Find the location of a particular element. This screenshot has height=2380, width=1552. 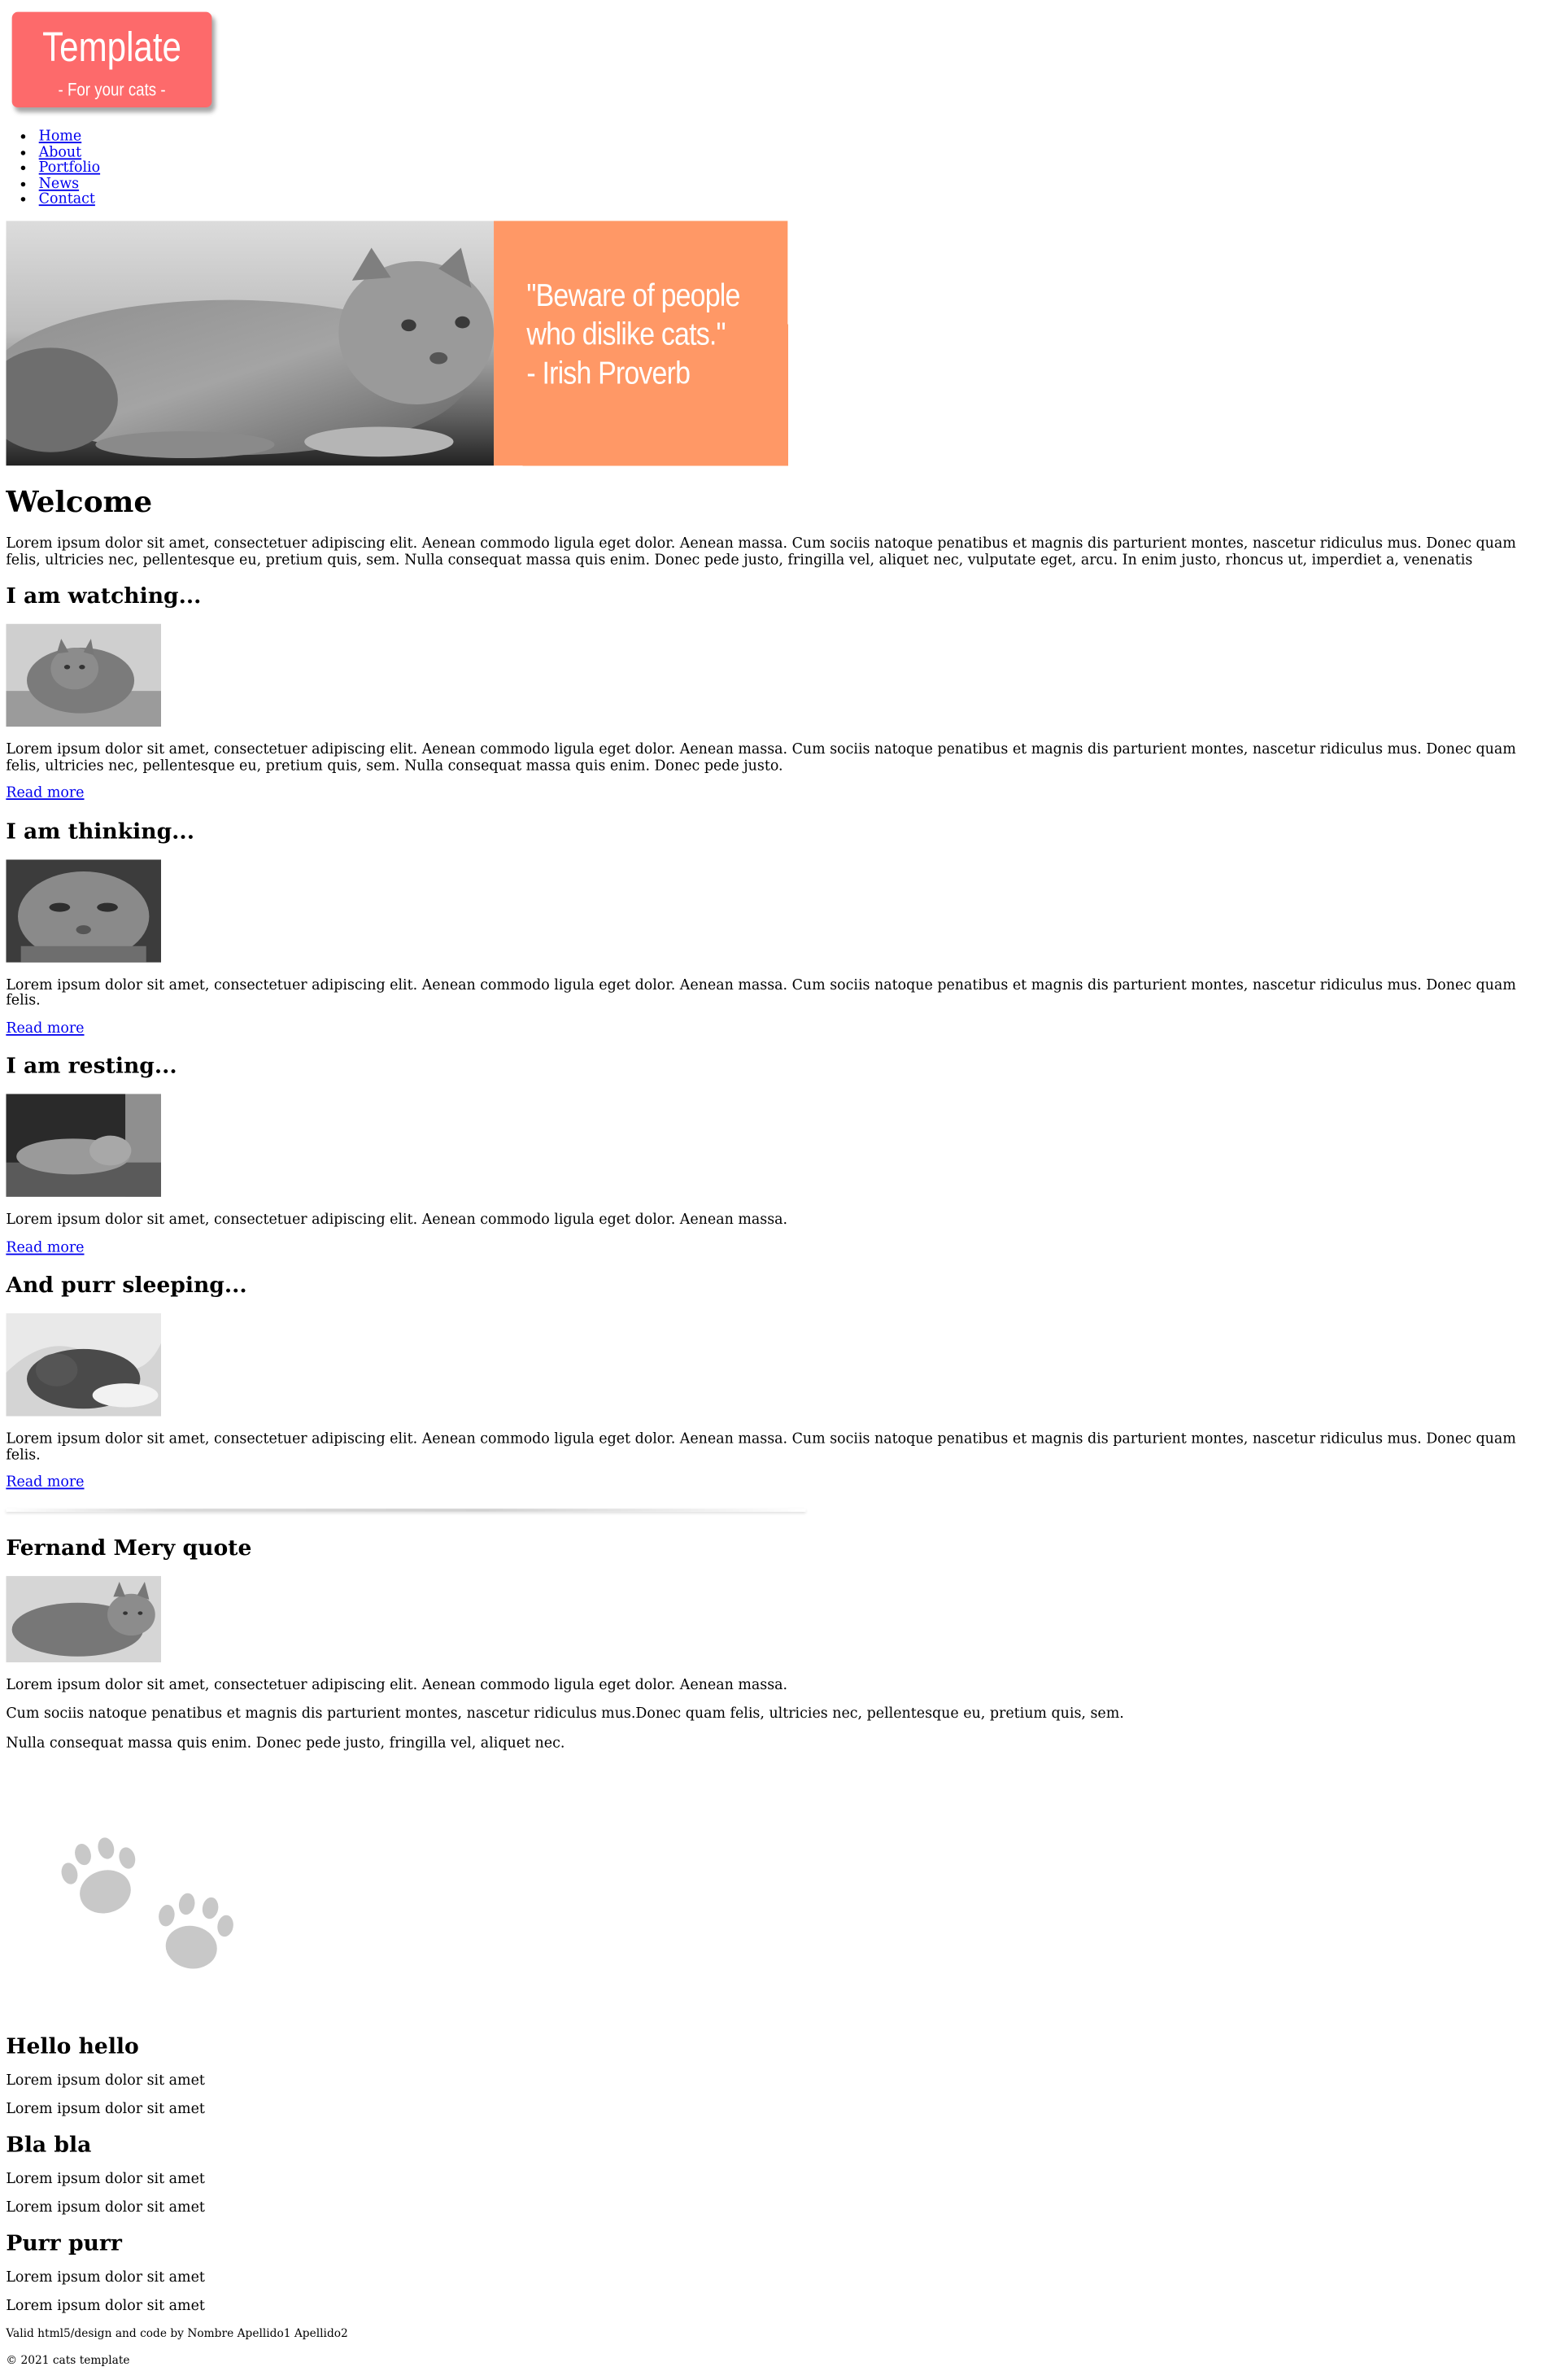

quote-section-title: Fernand Mery quote is located at coordinates (129, 1548).